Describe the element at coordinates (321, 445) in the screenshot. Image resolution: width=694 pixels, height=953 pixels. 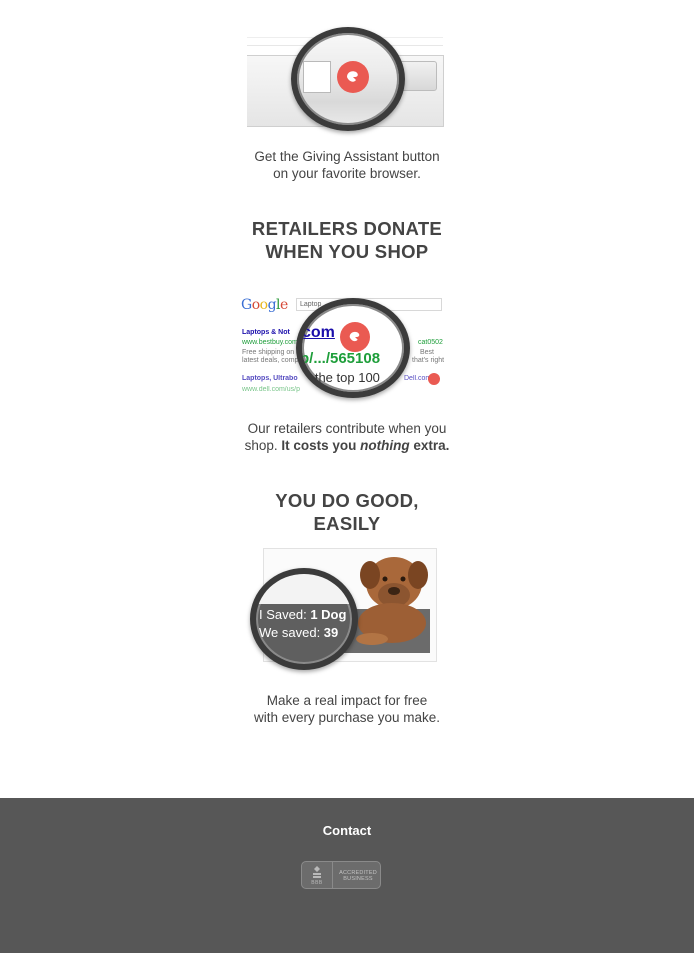
I see `caption-emphasis: It costs you` at that location.